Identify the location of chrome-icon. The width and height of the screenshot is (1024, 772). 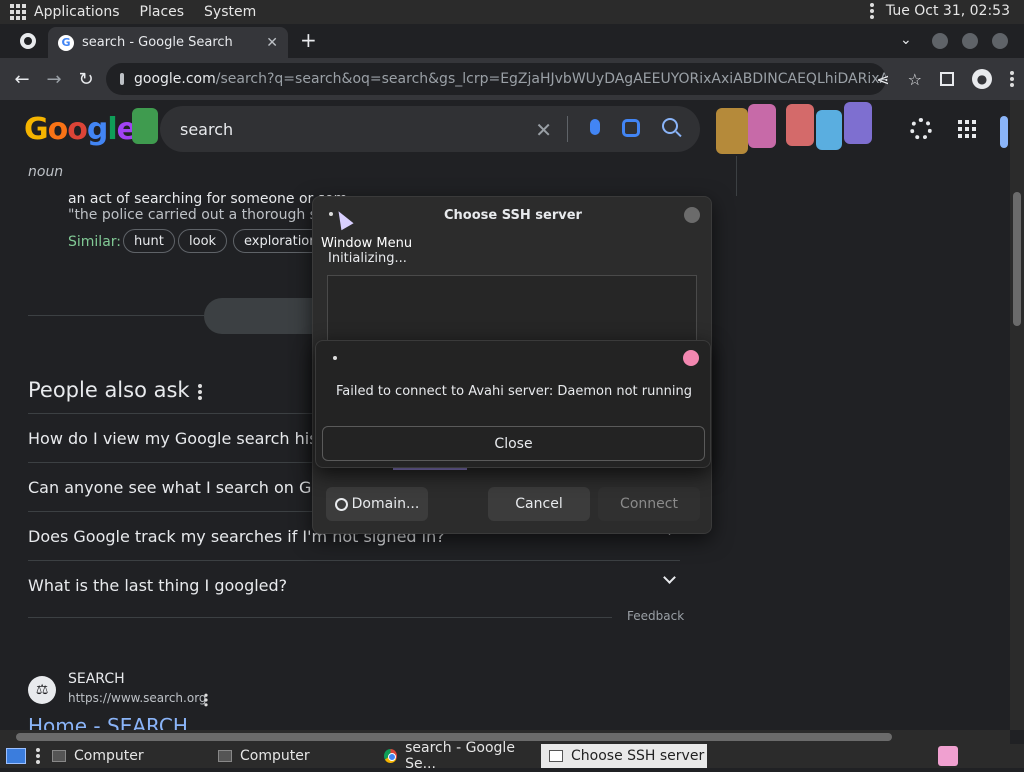
(391, 756).